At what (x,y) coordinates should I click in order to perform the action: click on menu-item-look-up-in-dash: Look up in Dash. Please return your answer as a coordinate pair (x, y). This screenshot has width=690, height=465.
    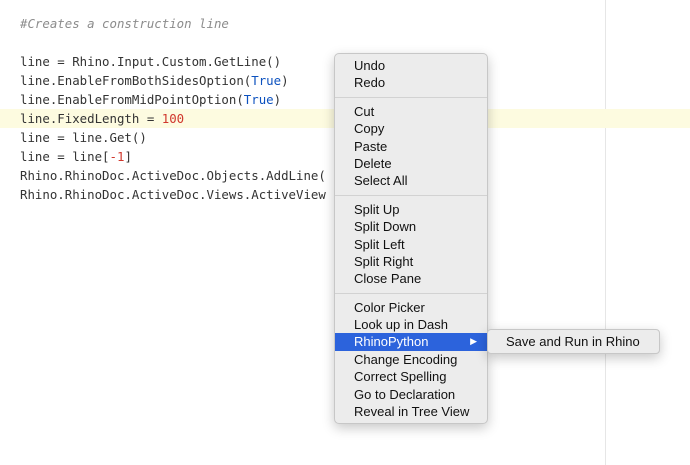
    Looking at the image, I should click on (411, 324).